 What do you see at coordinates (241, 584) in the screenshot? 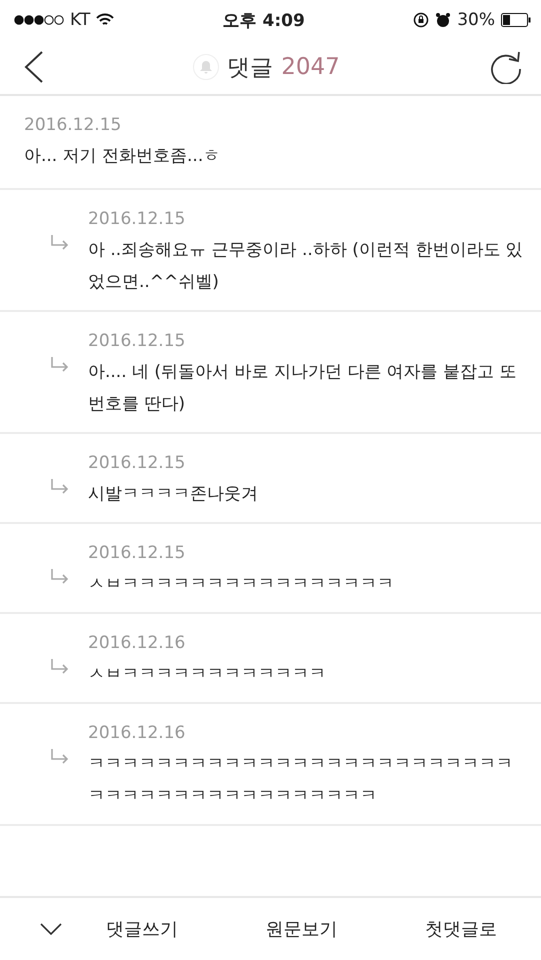
I see `comment-text: ㅅㅂㅋㅋㅋㅋㅋㅋㅋㅋㅋㅋㅋㅋㅋㅋㅋㅋ` at bounding box center [241, 584].